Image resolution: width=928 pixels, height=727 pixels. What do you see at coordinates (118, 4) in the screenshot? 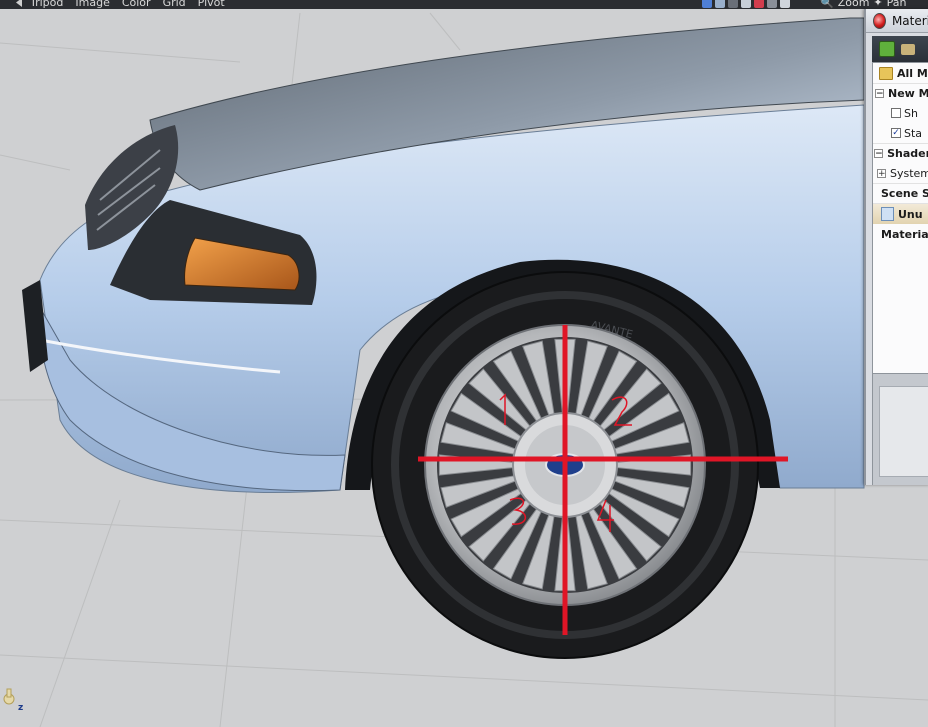
I see `menu: Tripod Image Color Grid Pivot` at bounding box center [118, 4].